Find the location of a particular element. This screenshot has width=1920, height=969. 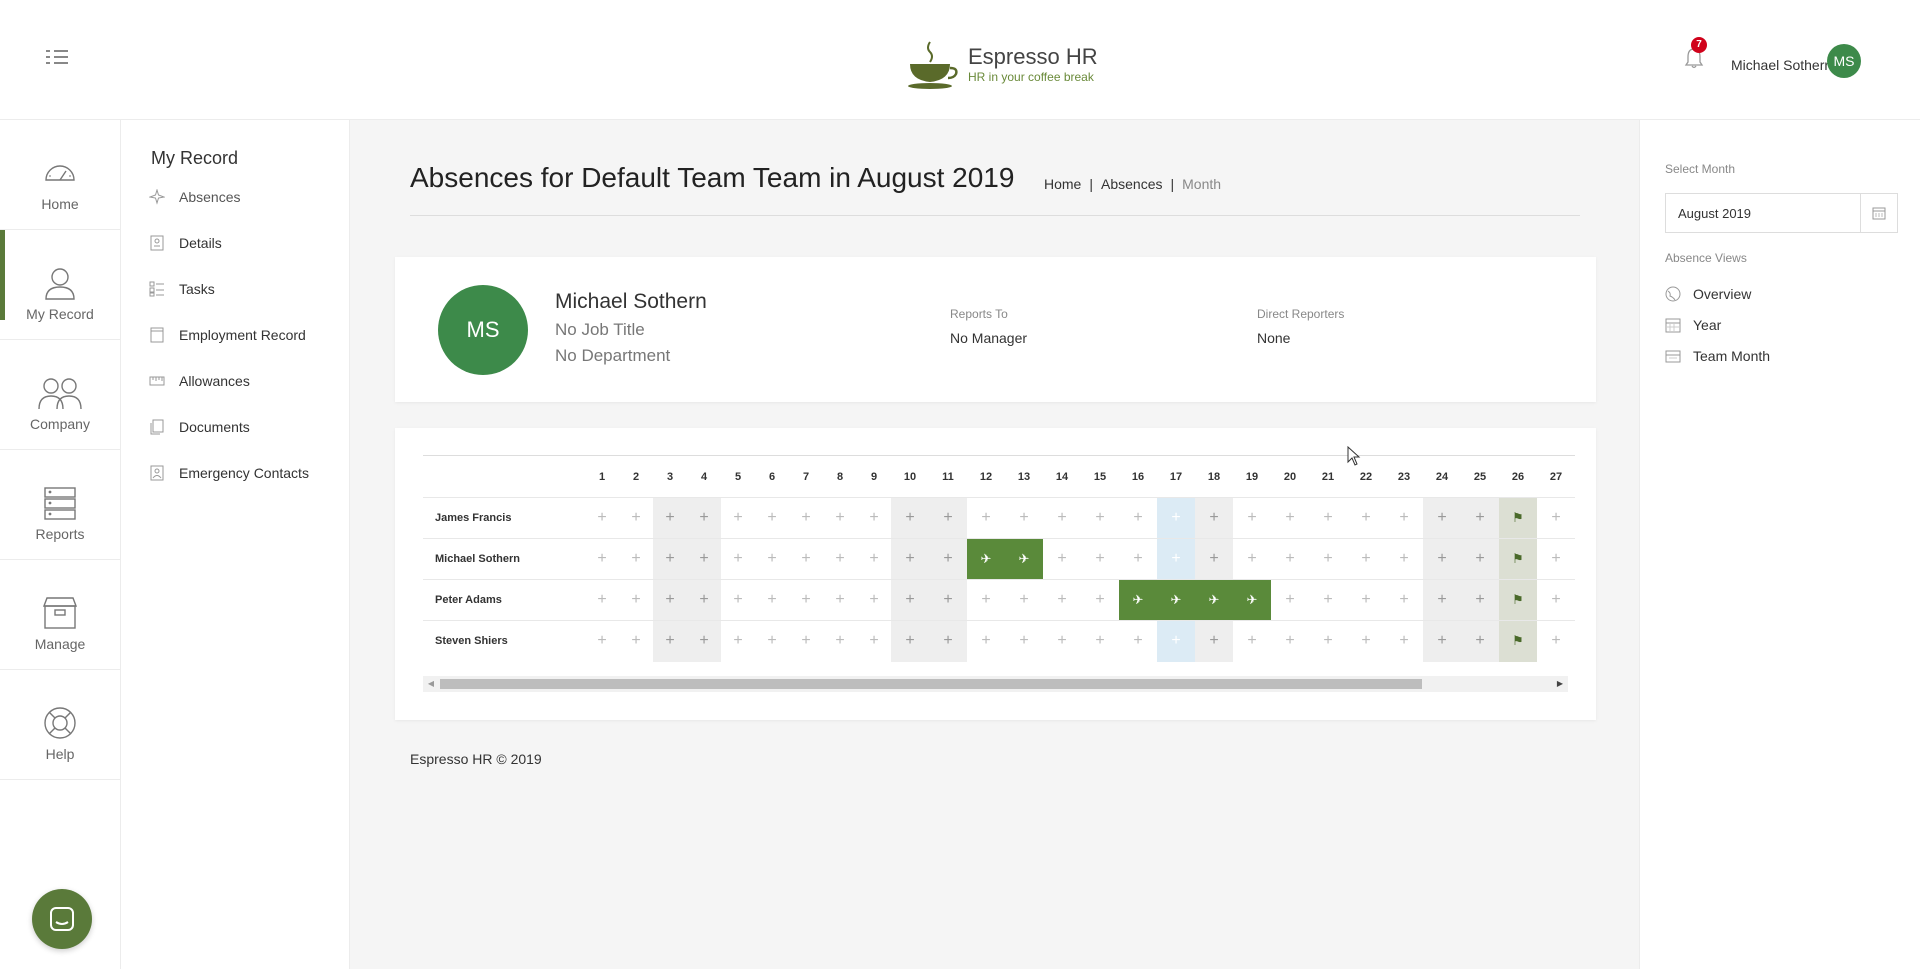

scrollbar-thumb is located at coordinates (931, 684).